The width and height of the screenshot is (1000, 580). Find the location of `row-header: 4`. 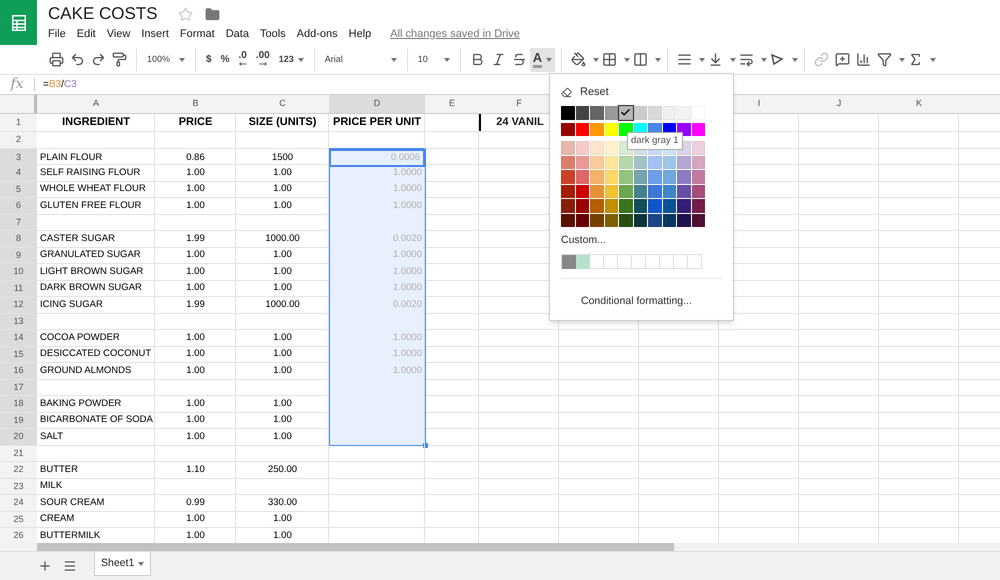

row-header: 4 is located at coordinates (18, 172).